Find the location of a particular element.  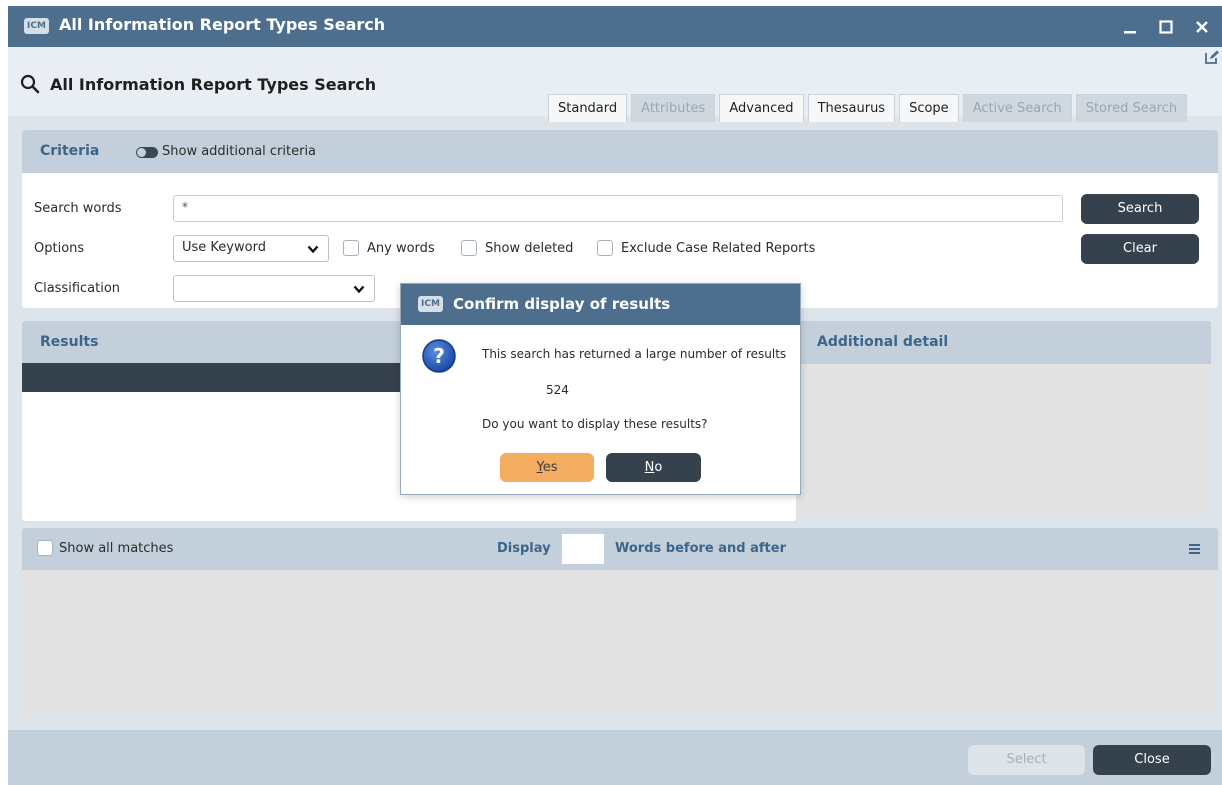

clear-button: Clear is located at coordinates (1140, 249).